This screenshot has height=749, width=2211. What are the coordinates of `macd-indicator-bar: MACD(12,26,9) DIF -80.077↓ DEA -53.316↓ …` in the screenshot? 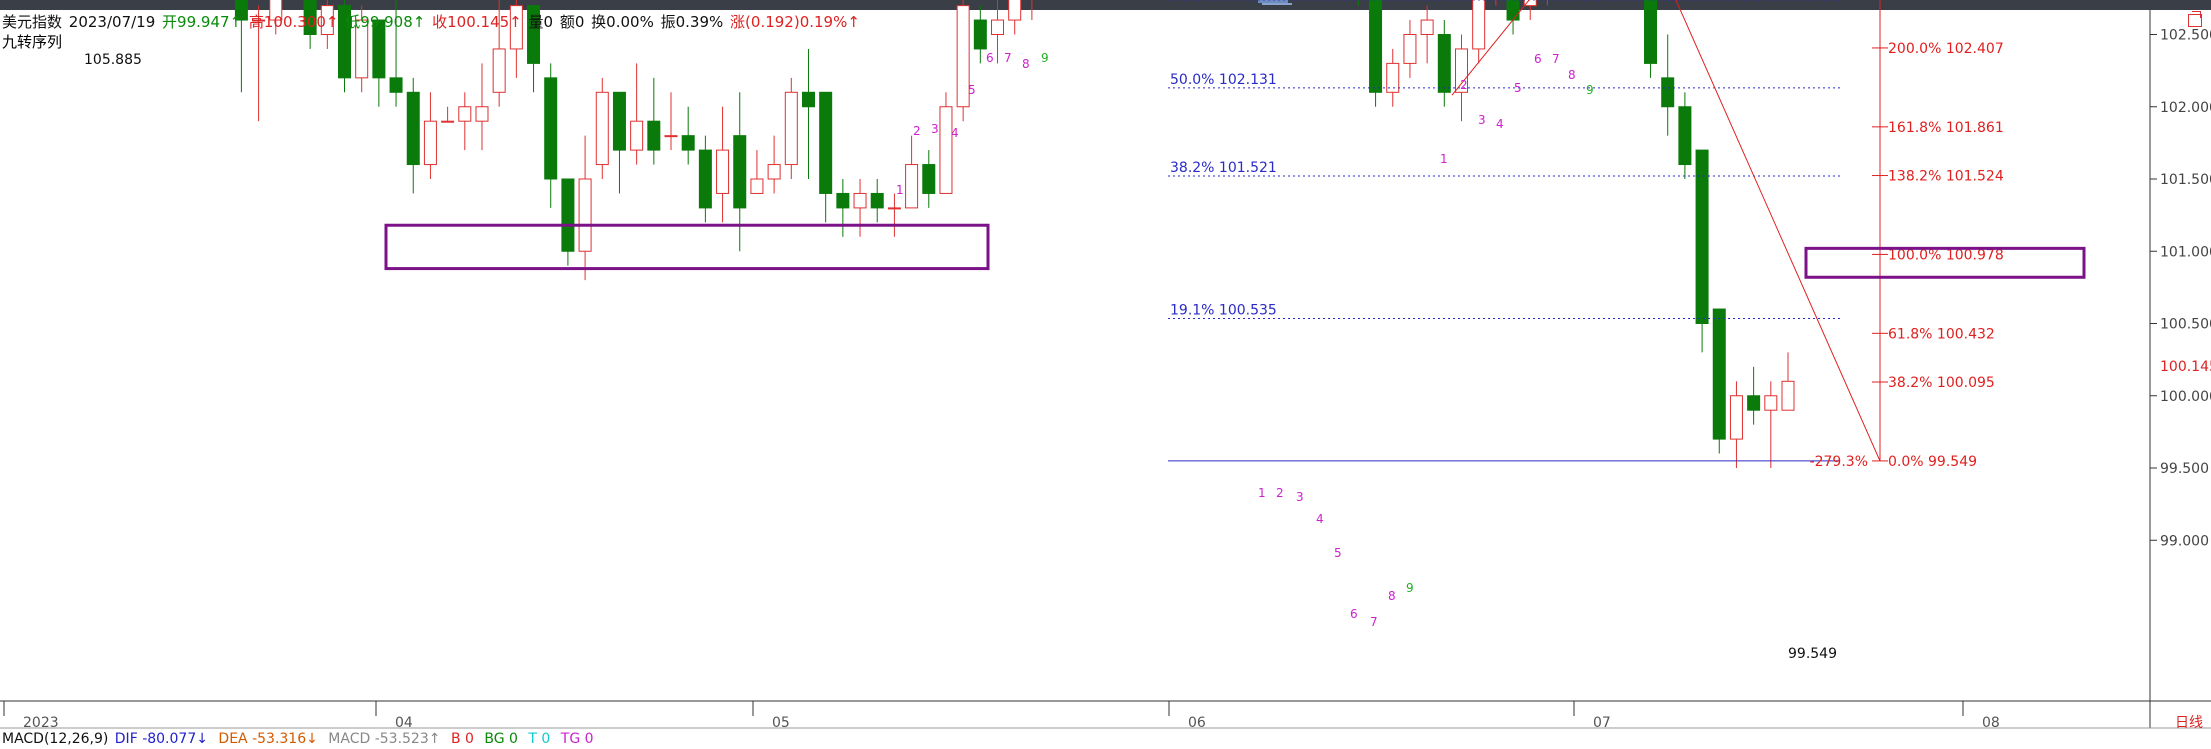 It's located at (301, 739).